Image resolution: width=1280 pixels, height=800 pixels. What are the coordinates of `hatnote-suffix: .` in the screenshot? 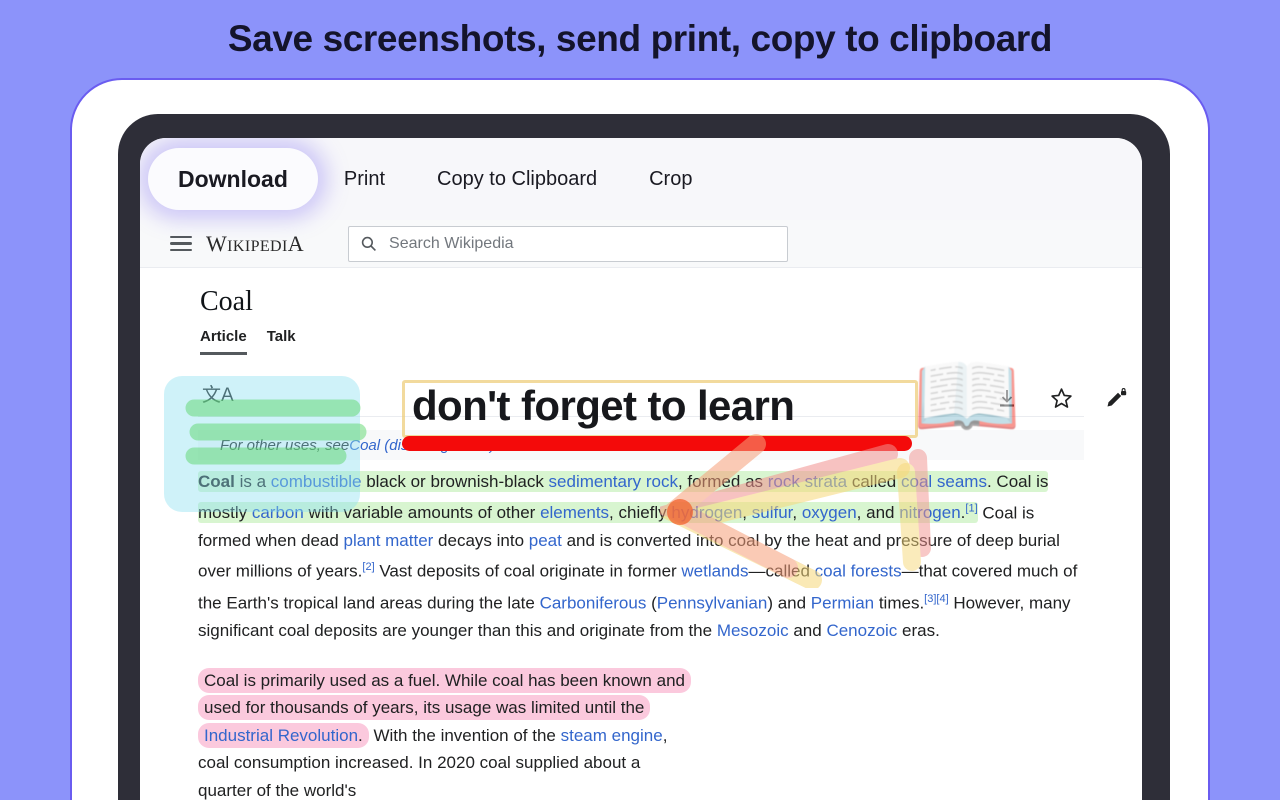 It's located at (497, 445).